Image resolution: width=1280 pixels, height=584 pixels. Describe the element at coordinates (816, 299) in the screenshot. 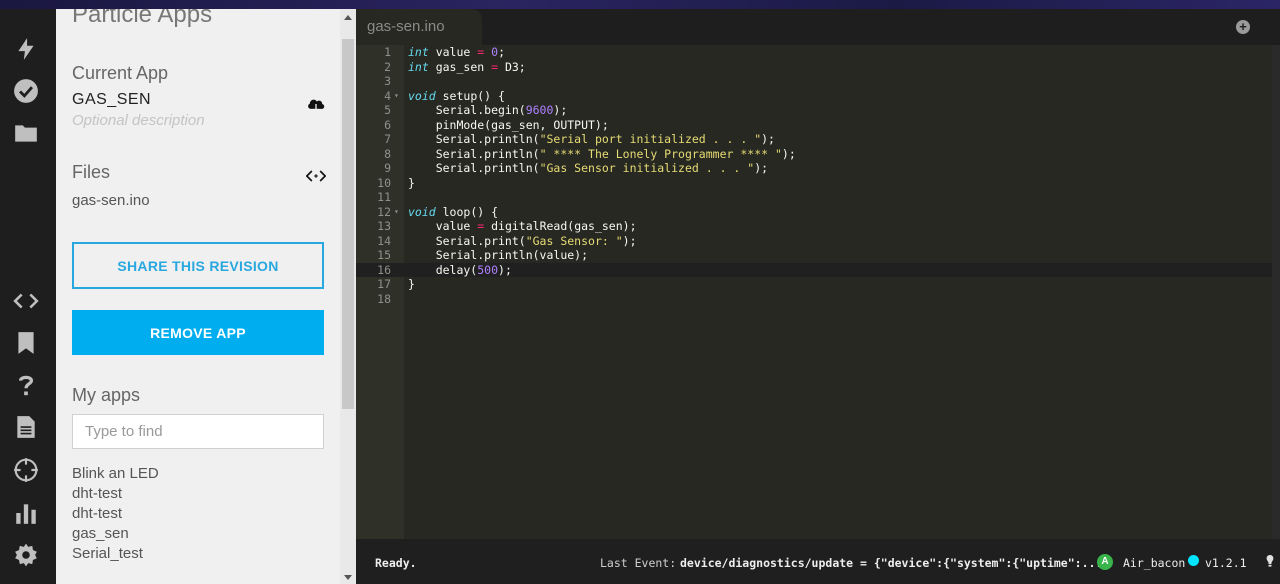

I see `code-line: 18` at that location.